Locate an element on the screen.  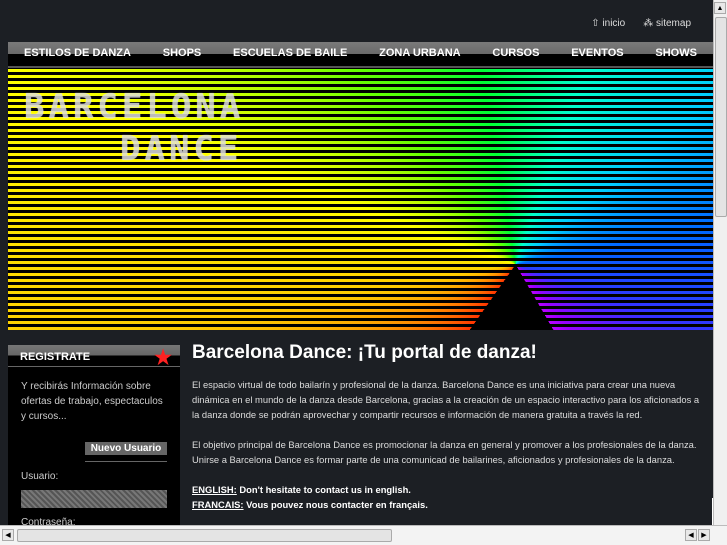
nav-shows: SHOWS is located at coordinates (676, 54).